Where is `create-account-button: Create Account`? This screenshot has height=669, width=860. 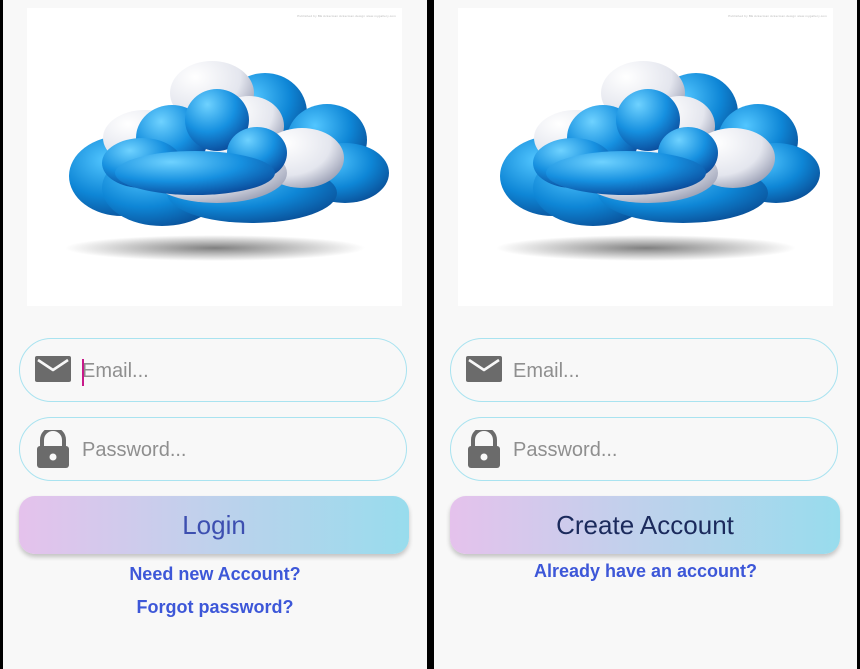
create-account-button: Create Account is located at coordinates (645, 525).